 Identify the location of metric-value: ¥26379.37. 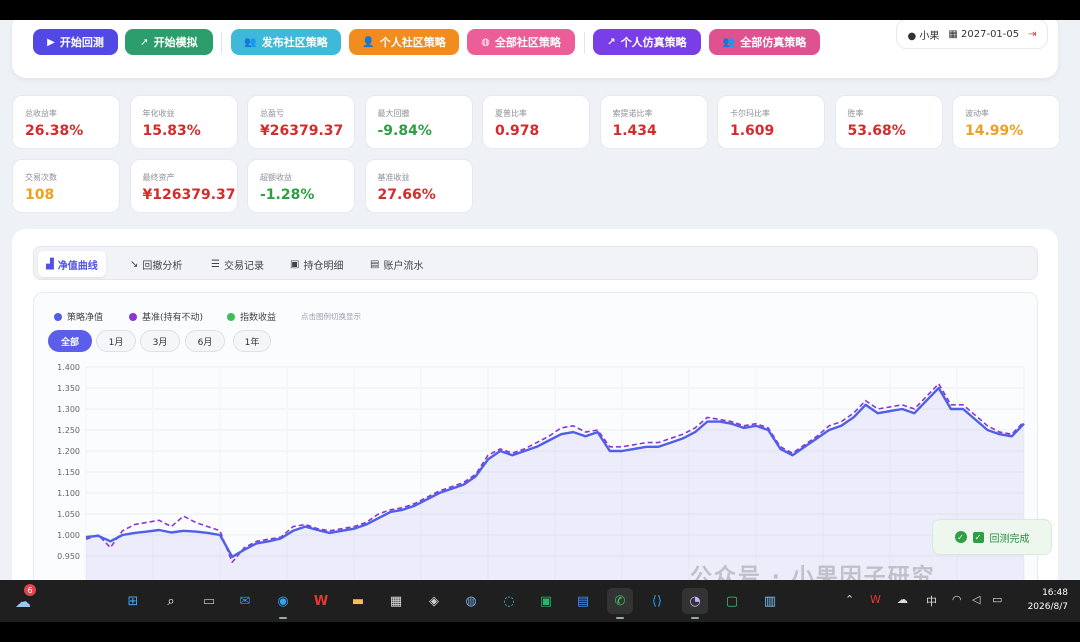
(302, 131).